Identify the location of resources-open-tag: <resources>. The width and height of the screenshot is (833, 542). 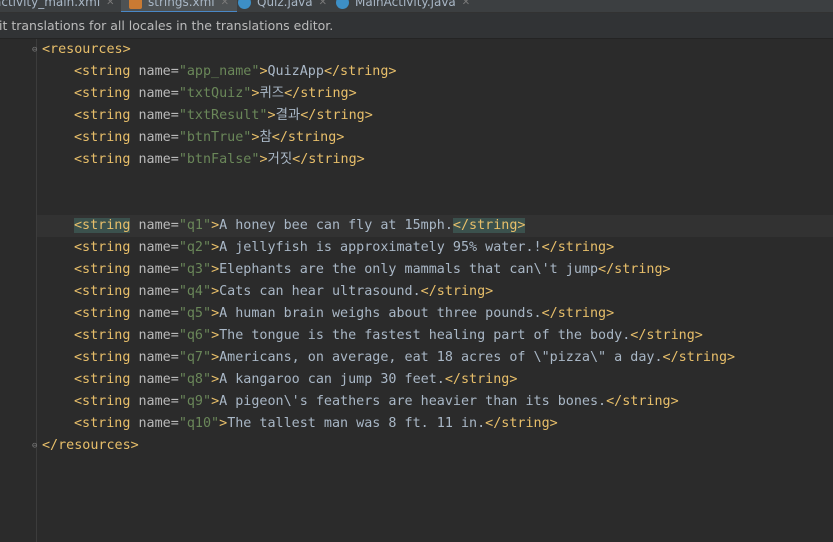
(86, 49).